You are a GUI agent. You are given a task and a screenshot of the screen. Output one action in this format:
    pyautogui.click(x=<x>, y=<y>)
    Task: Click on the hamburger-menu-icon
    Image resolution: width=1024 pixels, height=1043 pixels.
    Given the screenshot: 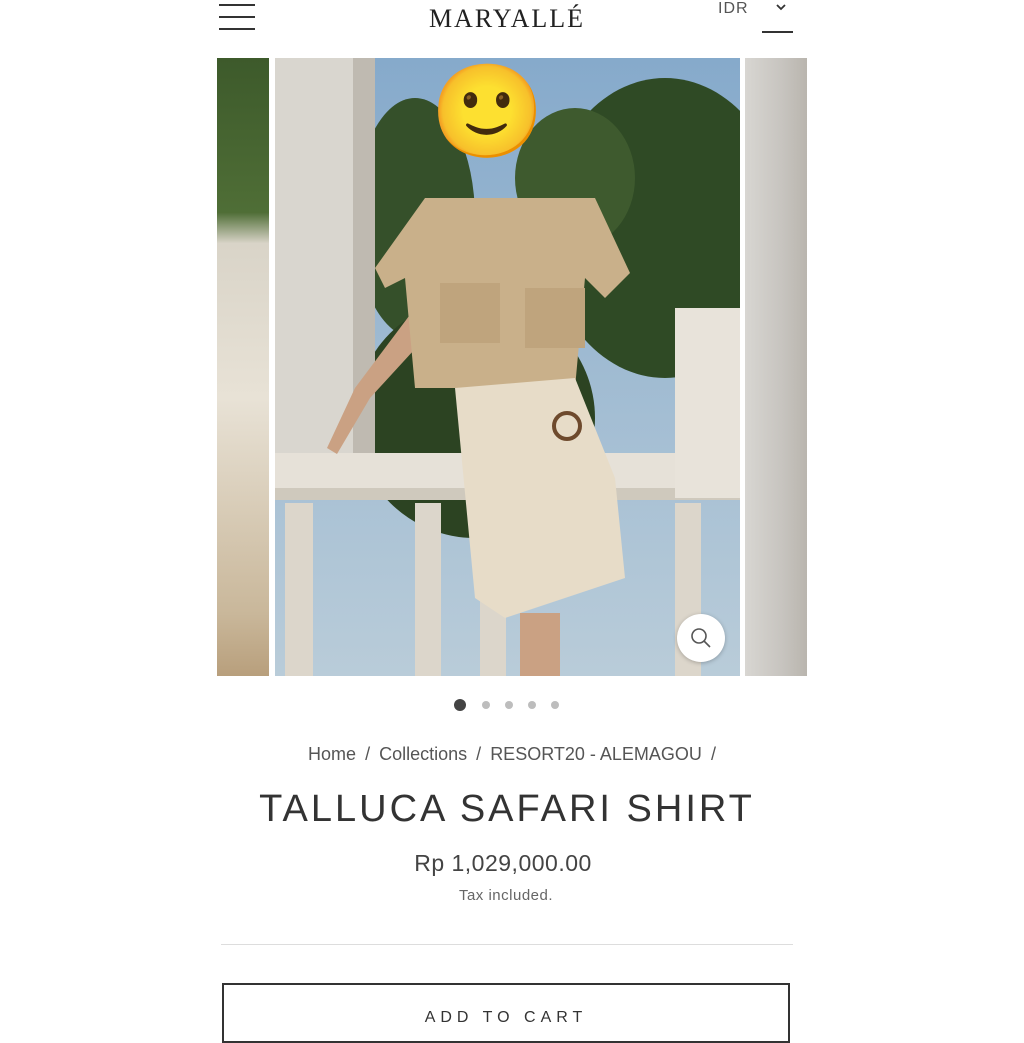 What is the action you would take?
    pyautogui.click(x=237, y=17)
    